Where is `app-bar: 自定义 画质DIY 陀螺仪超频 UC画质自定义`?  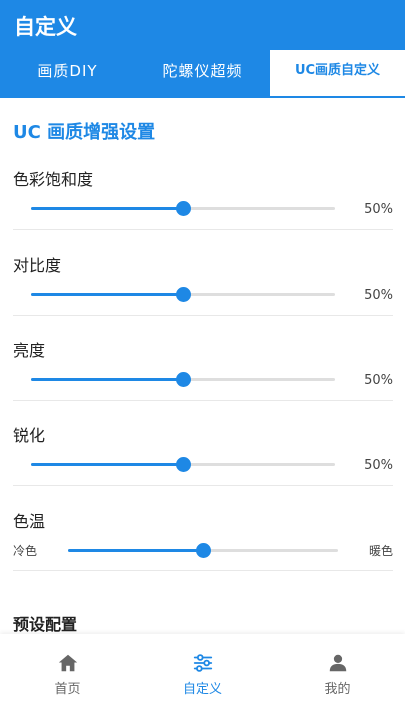
app-bar: 自定义 画质DIY 陀螺仪超频 UC画质自定义 is located at coordinates (202, 49).